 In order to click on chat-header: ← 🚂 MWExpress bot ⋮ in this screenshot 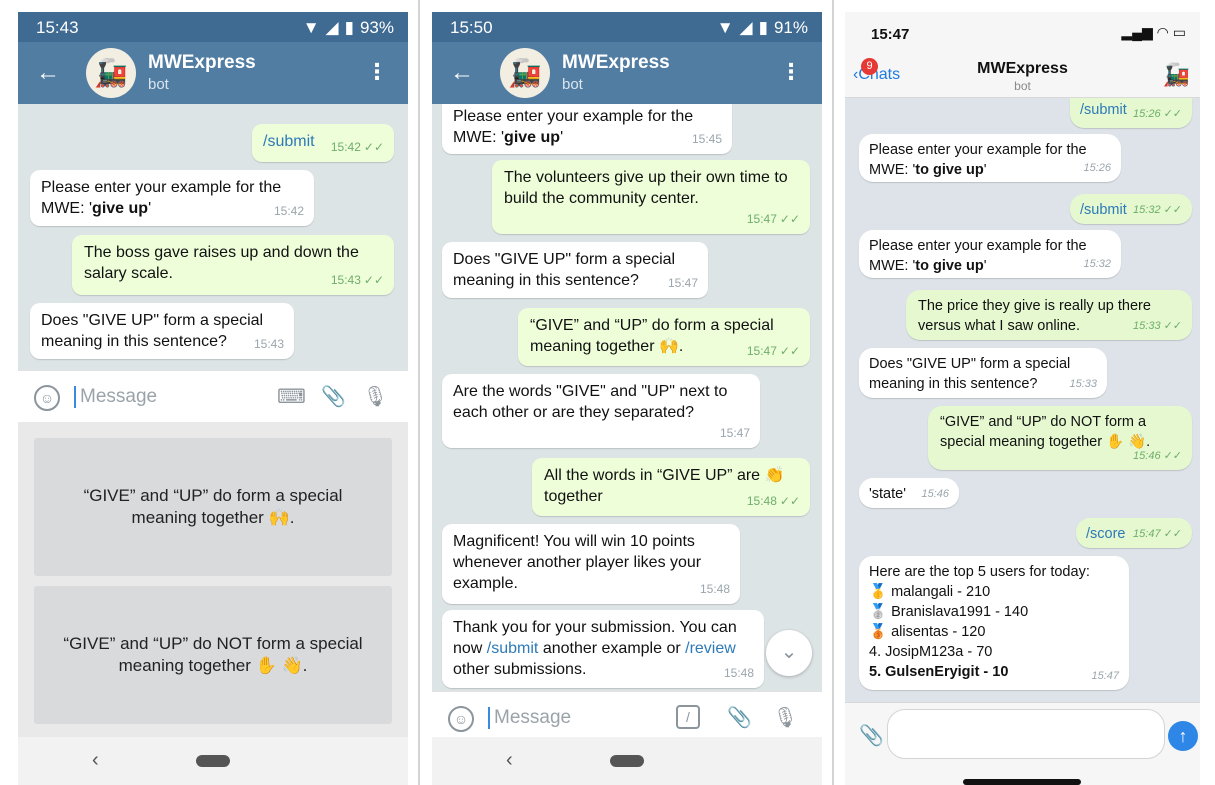, I will do `click(627, 73)`.